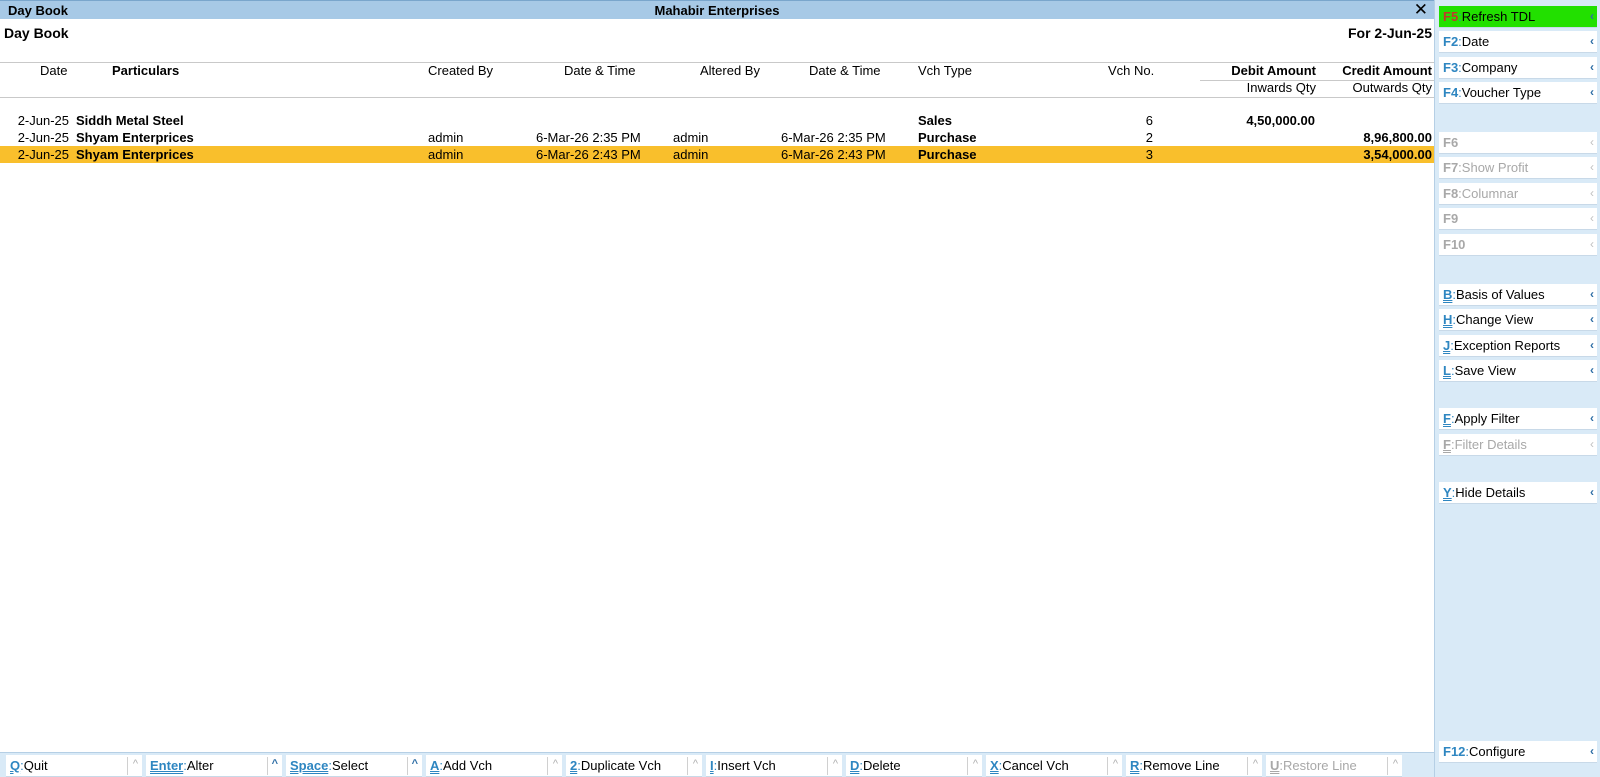 The height and width of the screenshot is (777, 1600). Describe the element at coordinates (914, 766) in the screenshot. I see `bottom-button-delete: D:Delete ^` at that location.